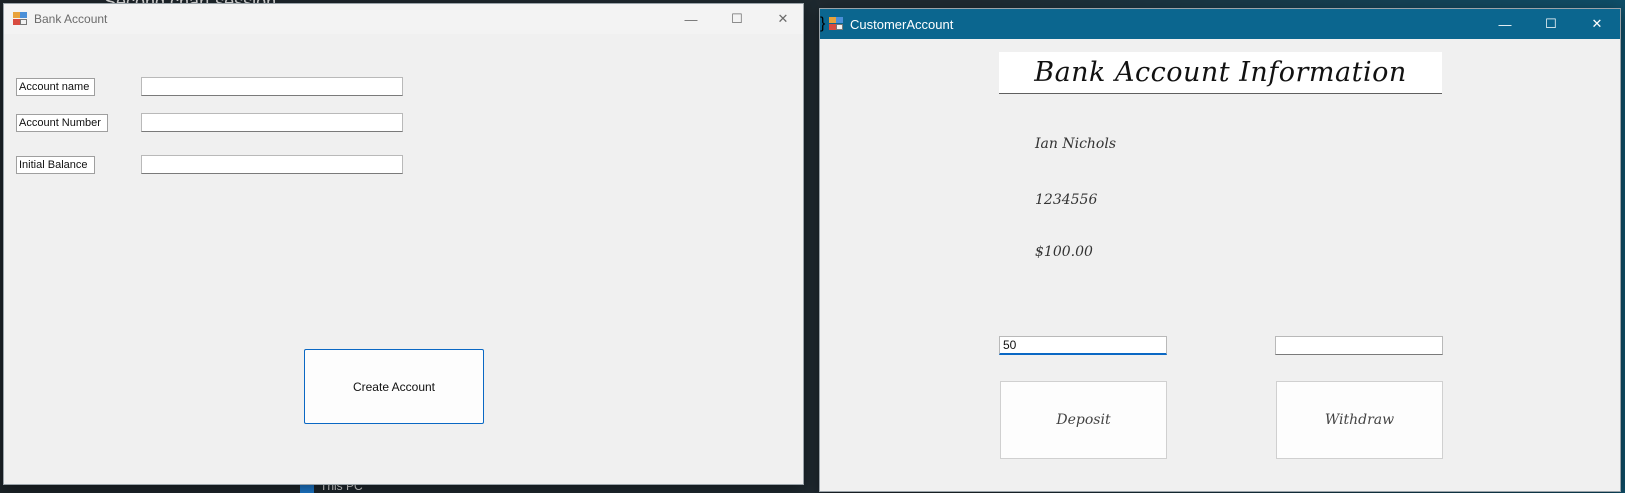  Describe the element at coordinates (403, 19) in the screenshot. I see `title-bar: Bank Account — ☐ ✕` at that location.